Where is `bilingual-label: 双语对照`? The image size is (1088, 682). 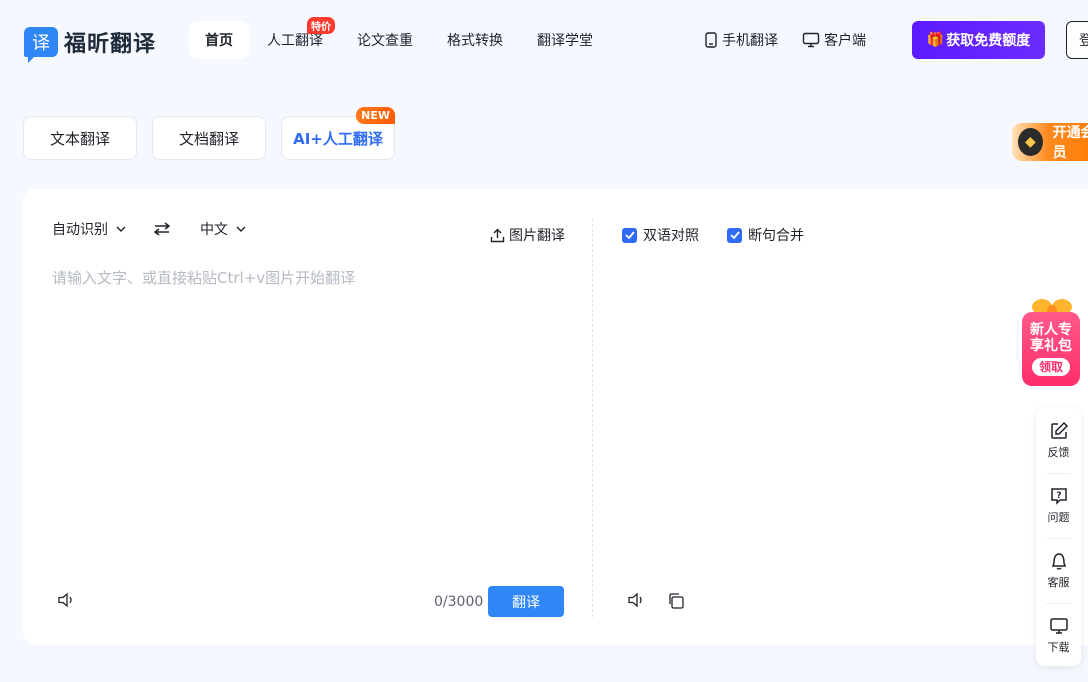
bilingual-label: 双语对照 is located at coordinates (671, 236).